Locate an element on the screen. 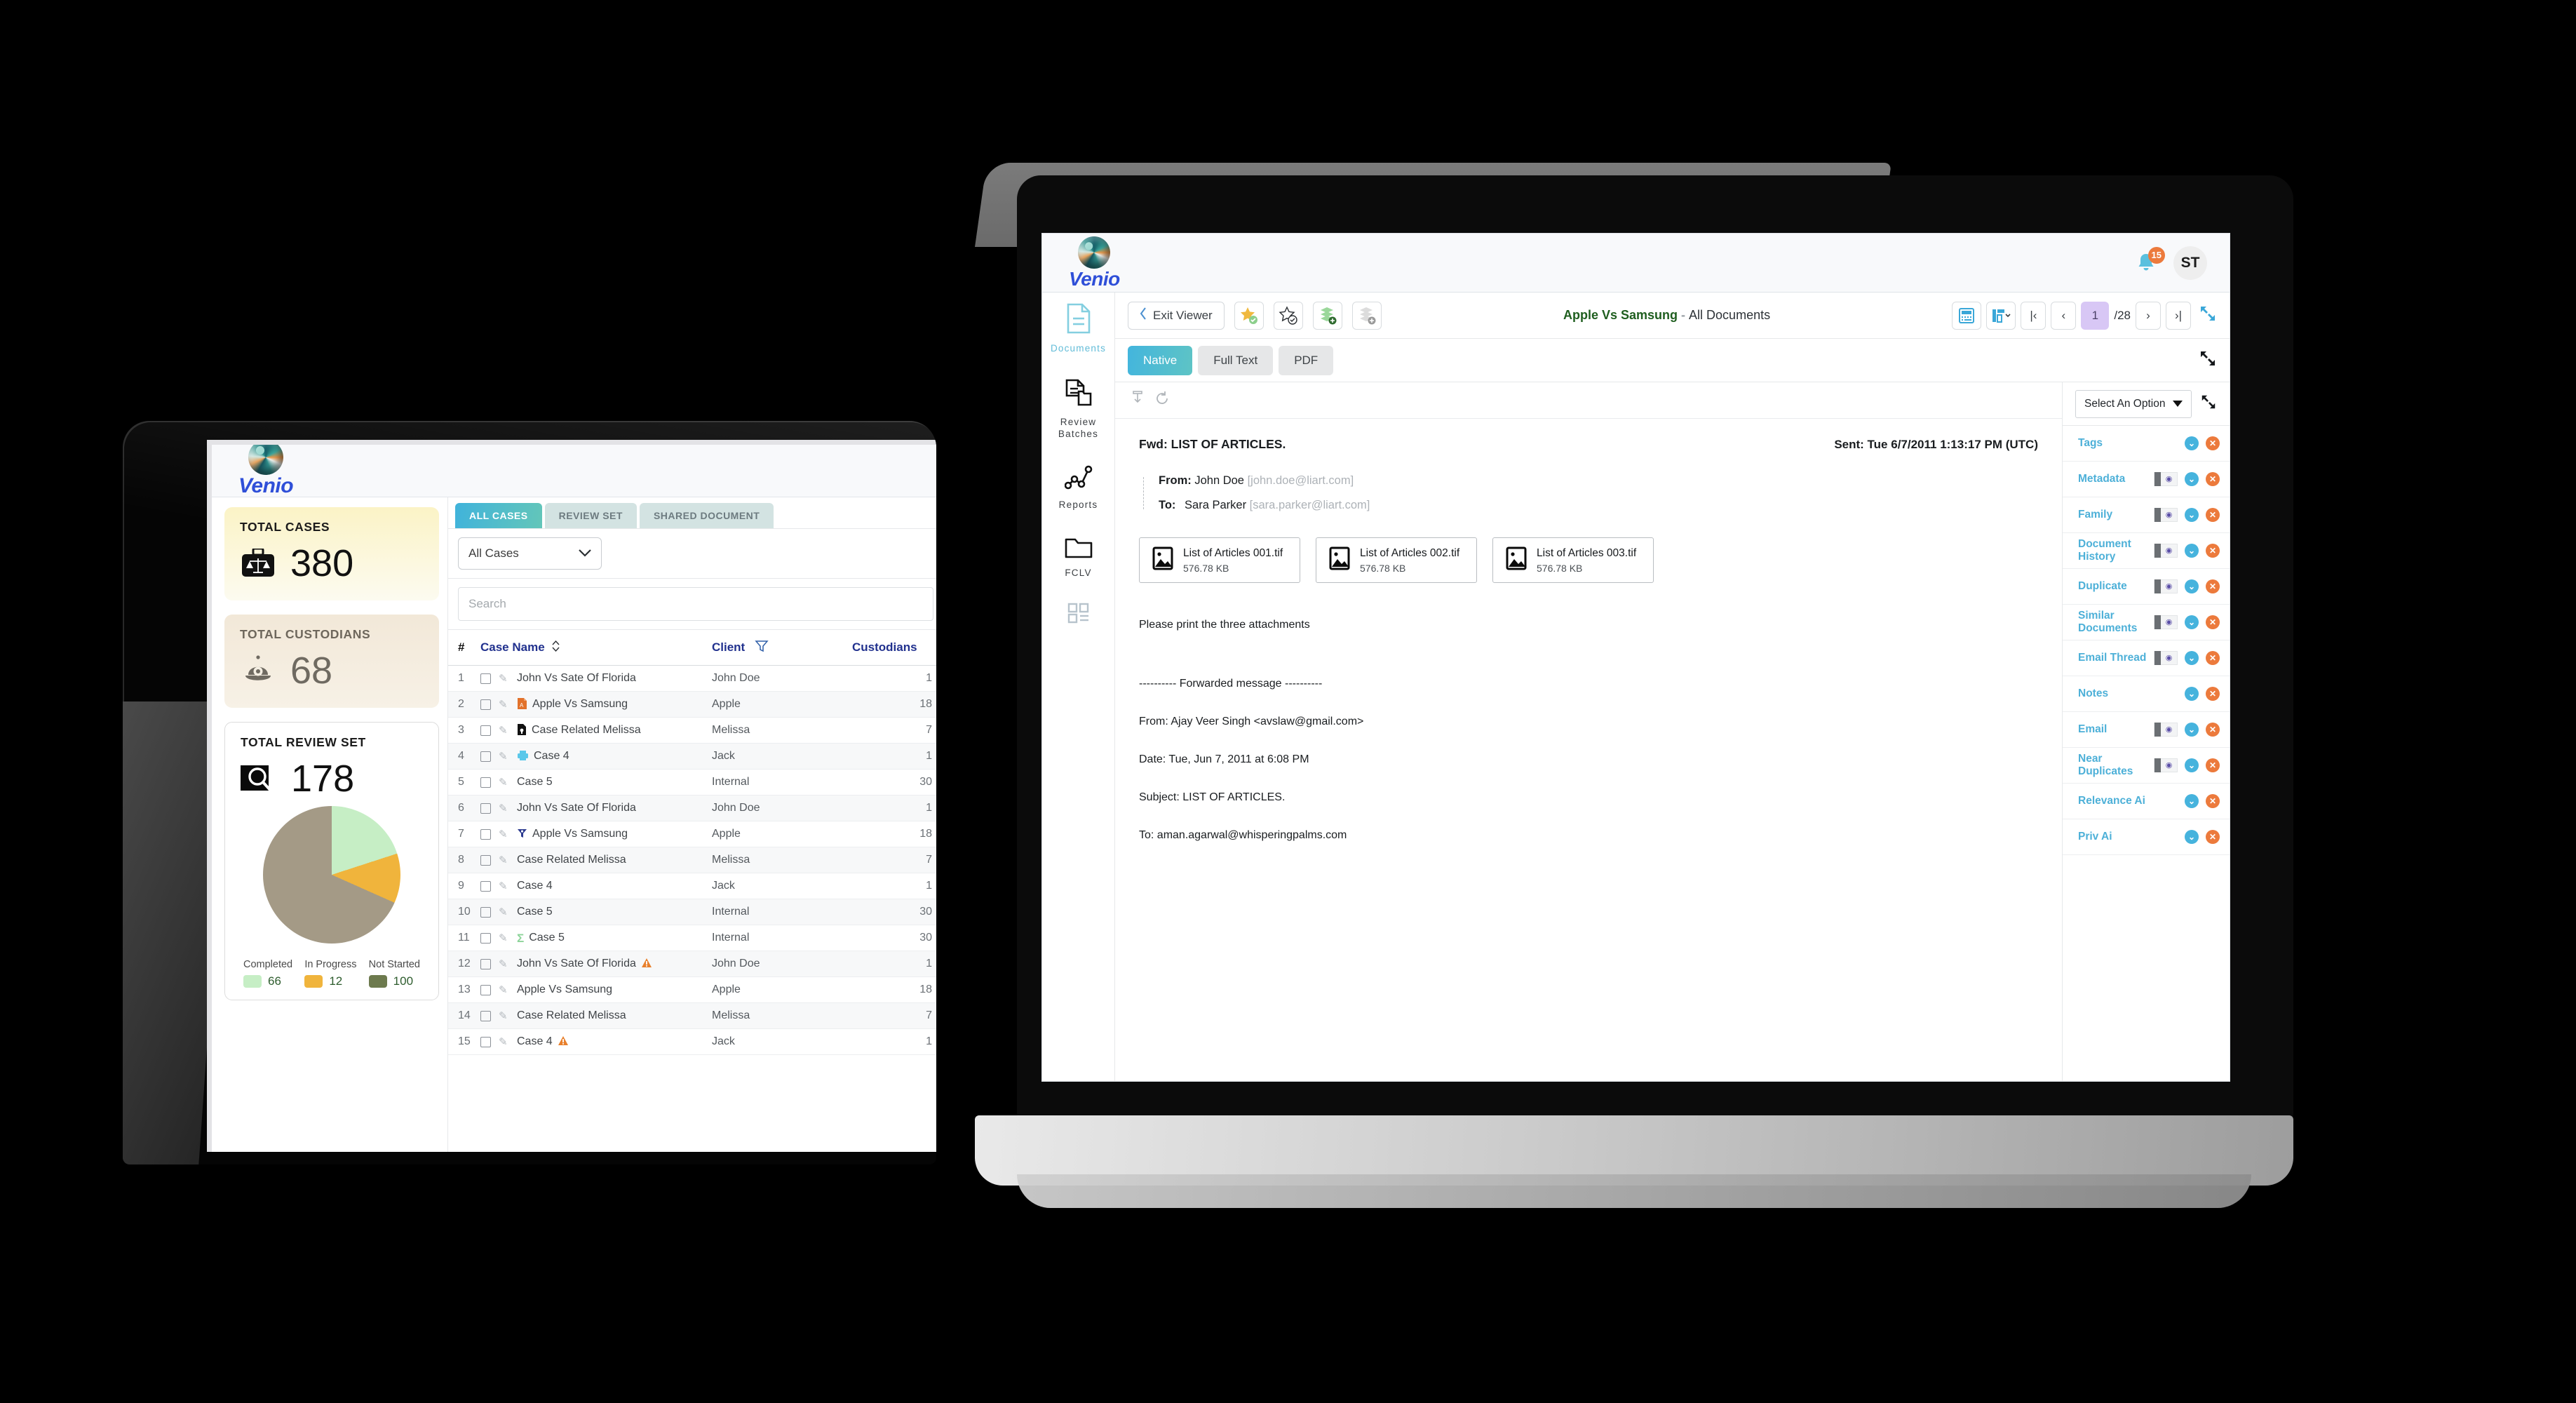 The width and height of the screenshot is (2576, 1403). table-row: 2 ✎ A Apple Vs Samsung Apple 18 is located at coordinates (692, 705).